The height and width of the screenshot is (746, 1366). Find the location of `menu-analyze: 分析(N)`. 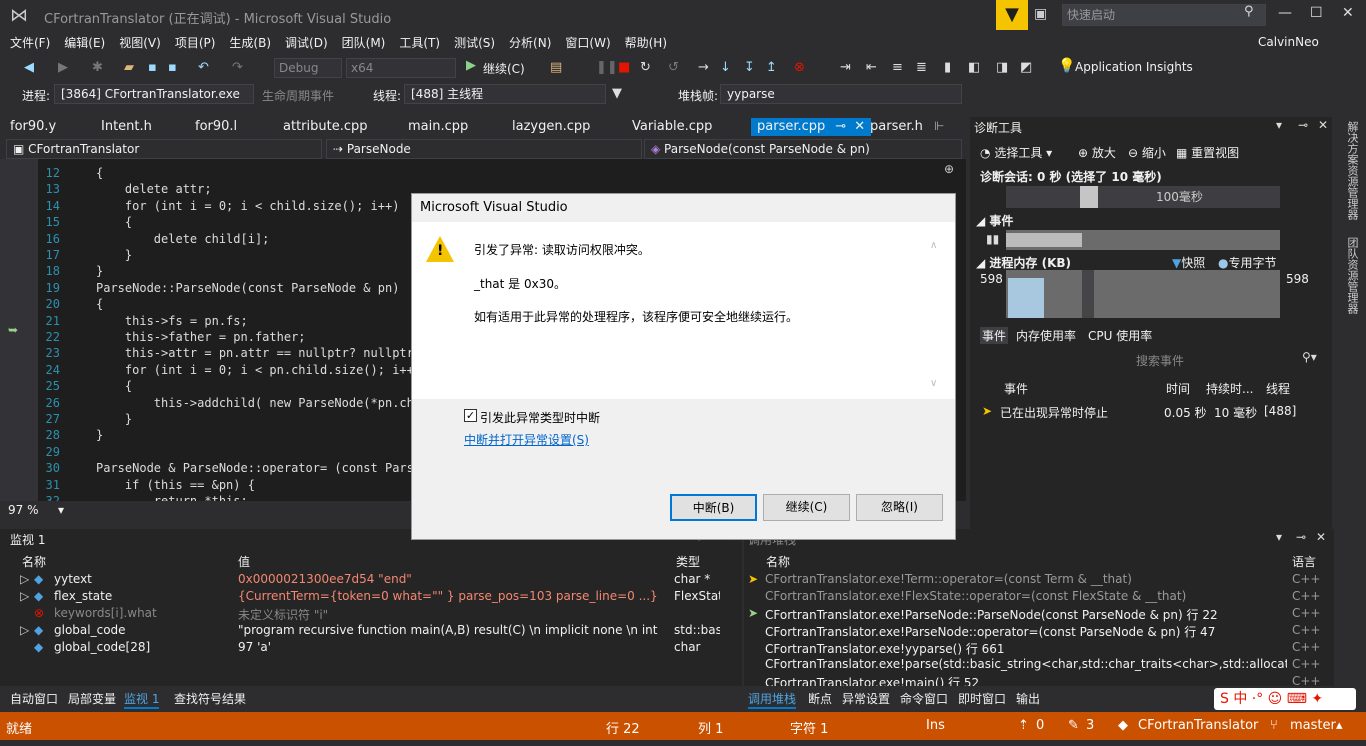

menu-analyze: 分析(N) is located at coordinates (530, 42).